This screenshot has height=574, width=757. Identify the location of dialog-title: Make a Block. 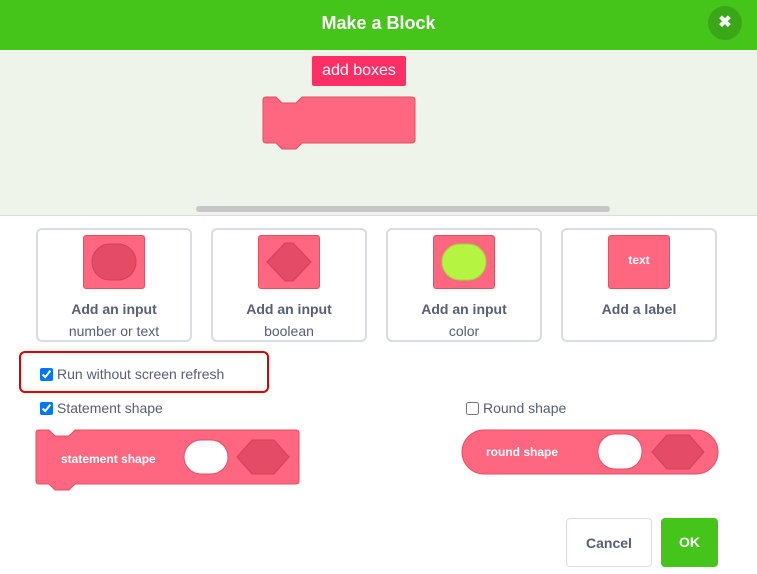
(378, 23).